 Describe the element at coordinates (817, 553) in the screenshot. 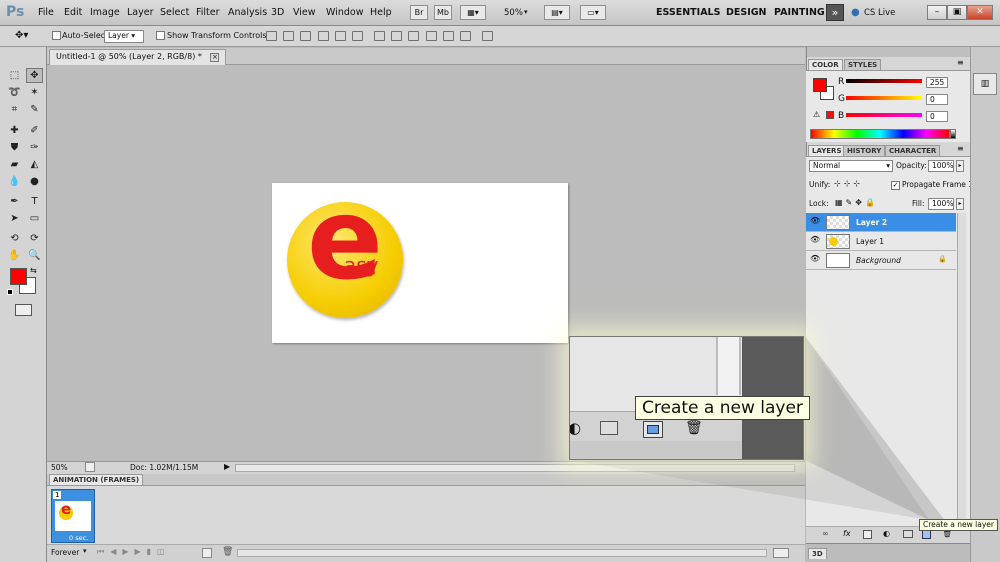

I see `3d-tab: 3D` at that location.